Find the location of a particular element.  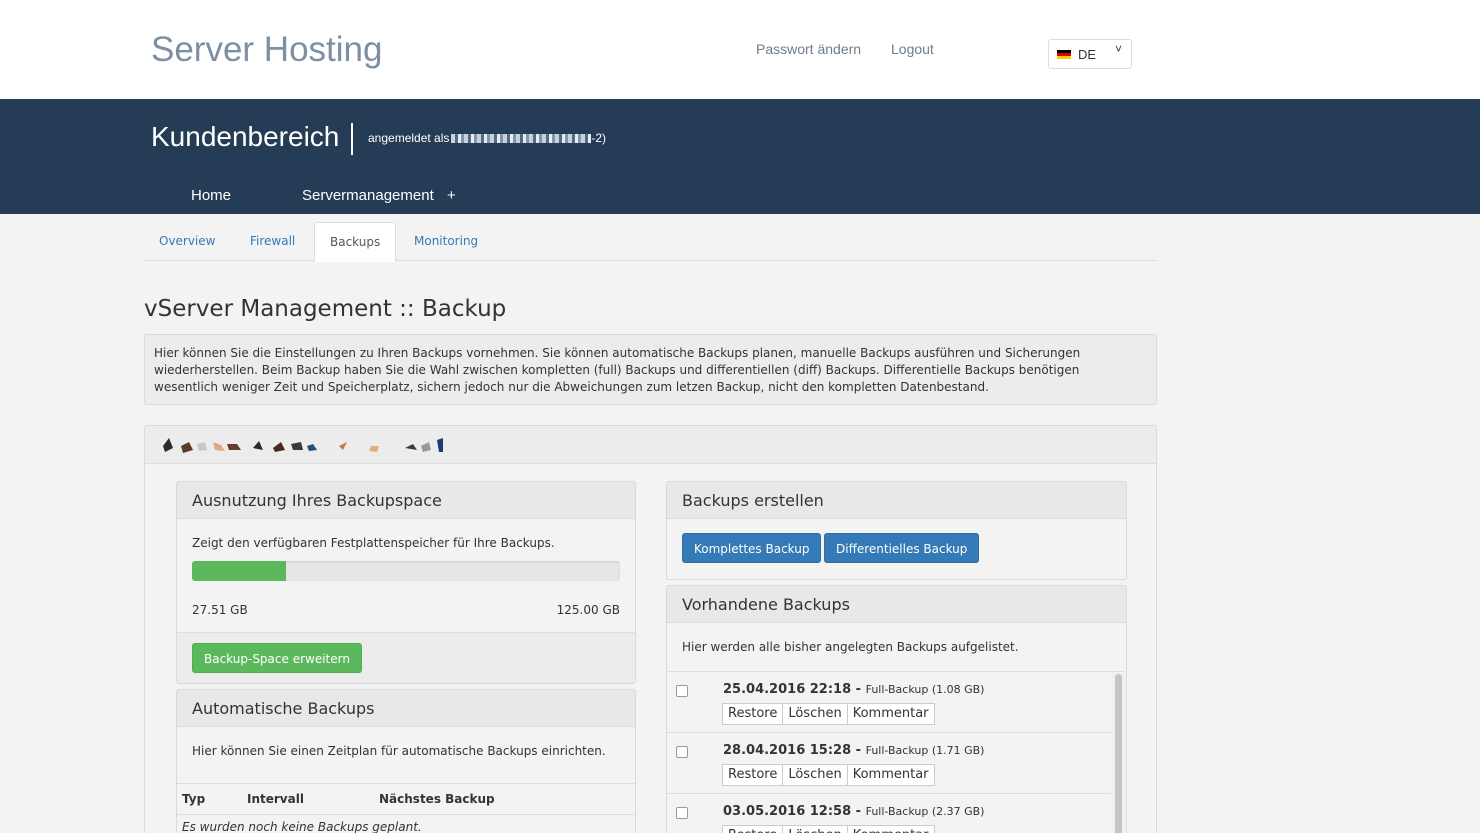

column-next-backup: Nächstes Backup is located at coordinates (504, 799).